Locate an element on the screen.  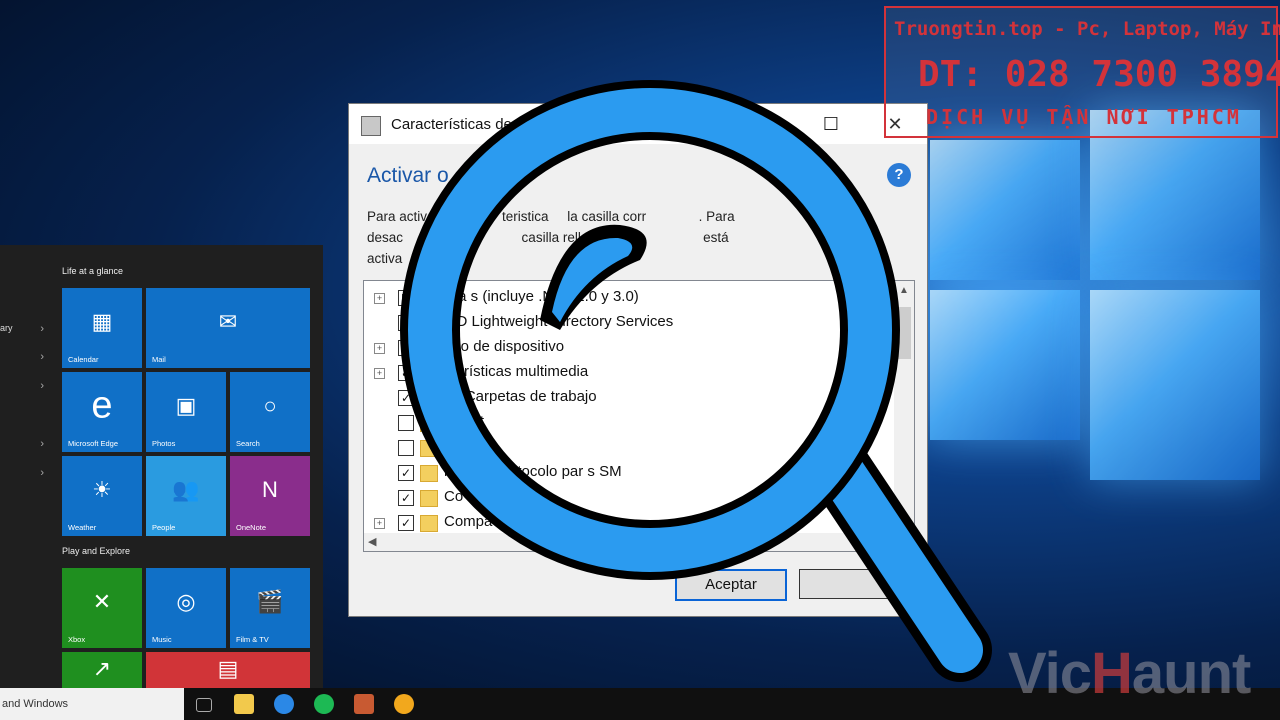
tile-label: Microsoft Edge is located at coordinates (93, 443).